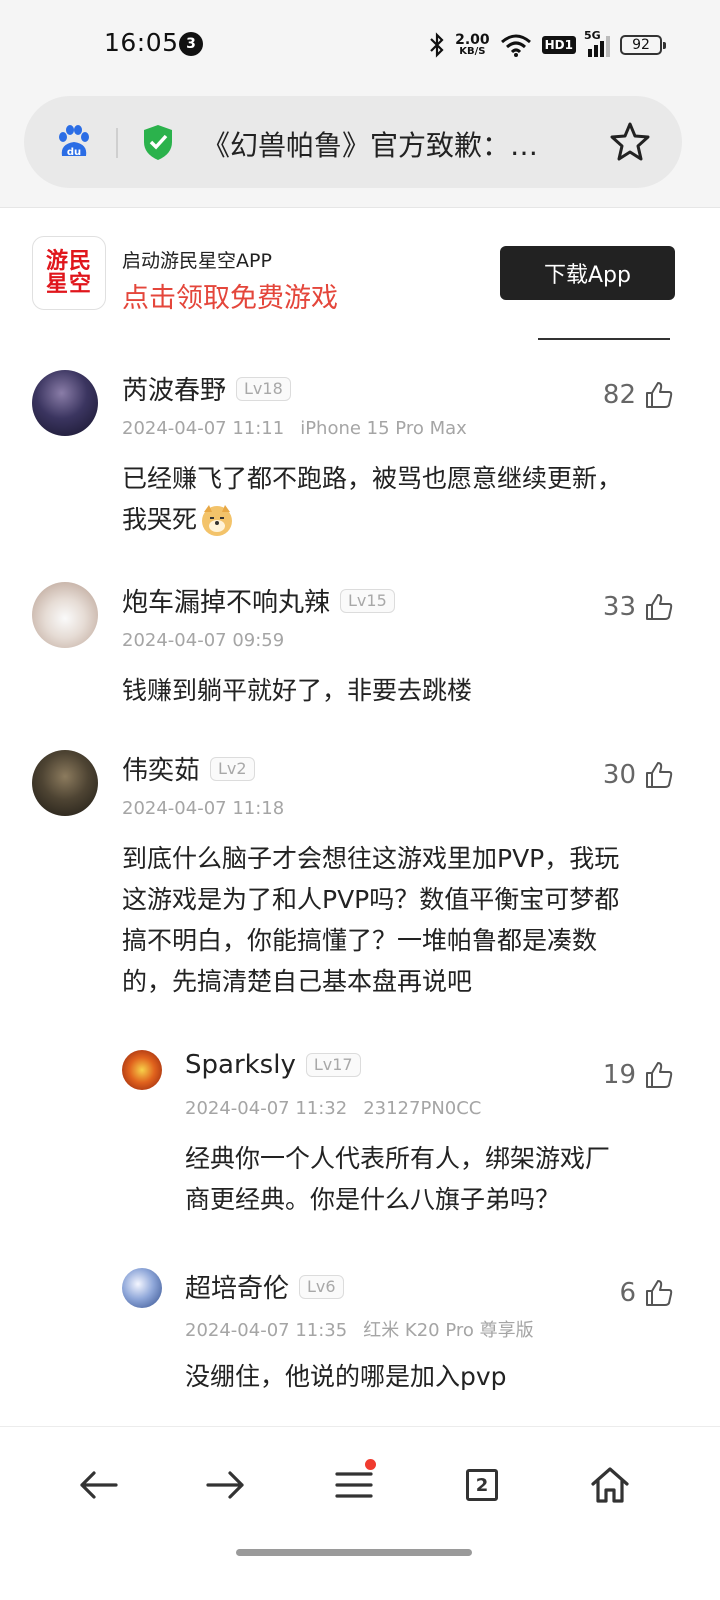  What do you see at coordinates (294, 428) in the screenshot?
I see `comment-meta: 2024-04-07 11:11 iPhone 15 Pro Max` at bounding box center [294, 428].